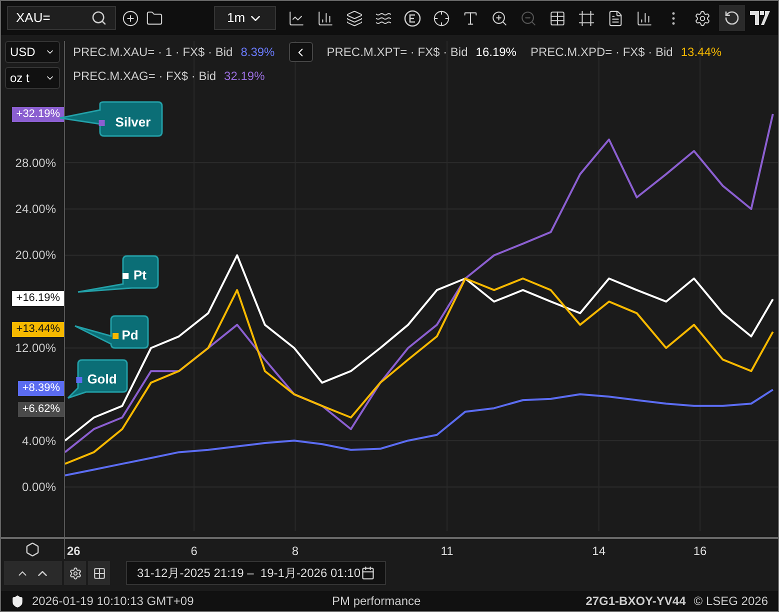 Image resolution: width=779 pixels, height=612 pixels. What do you see at coordinates (113, 601) in the screenshot?
I see `status-time: 2026-01-19 10:10:13 GMT+09` at bounding box center [113, 601].